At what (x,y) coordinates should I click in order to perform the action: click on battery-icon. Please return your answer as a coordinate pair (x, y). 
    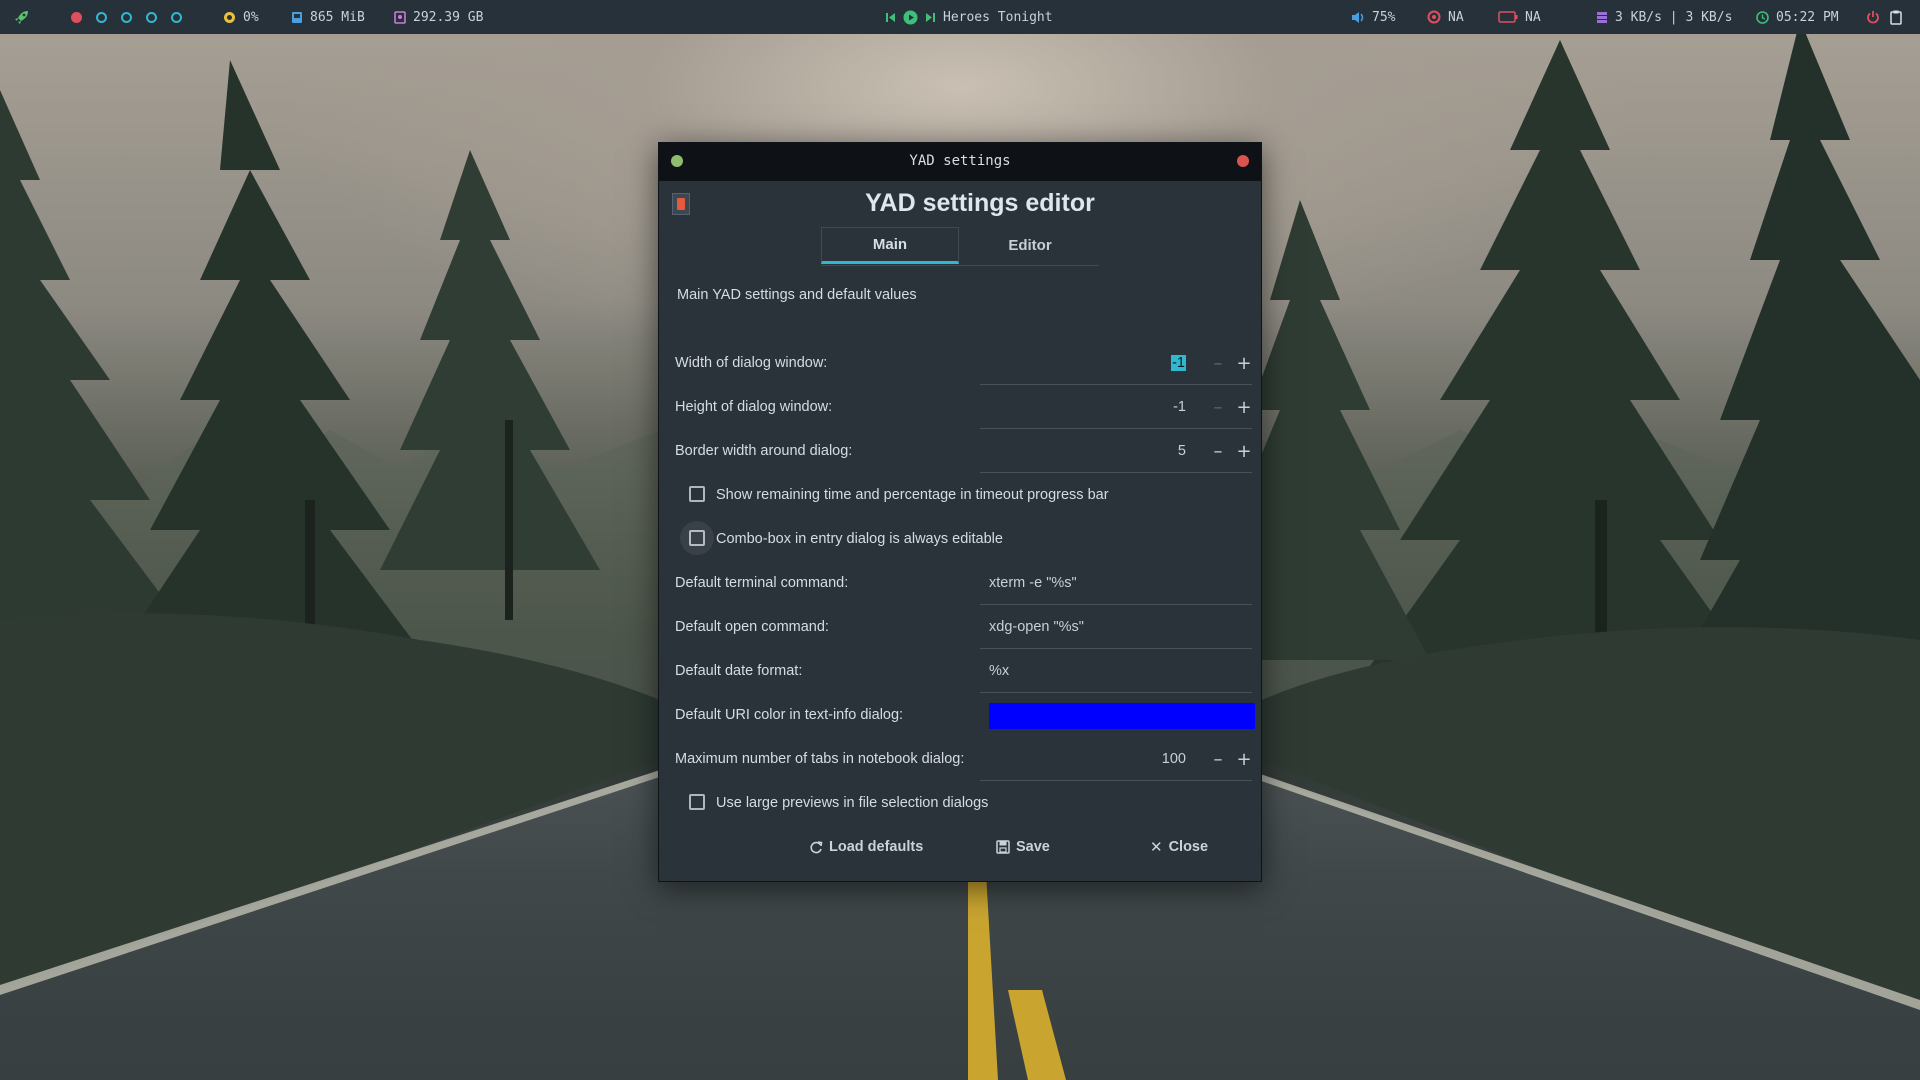
    Looking at the image, I should click on (1508, 17).